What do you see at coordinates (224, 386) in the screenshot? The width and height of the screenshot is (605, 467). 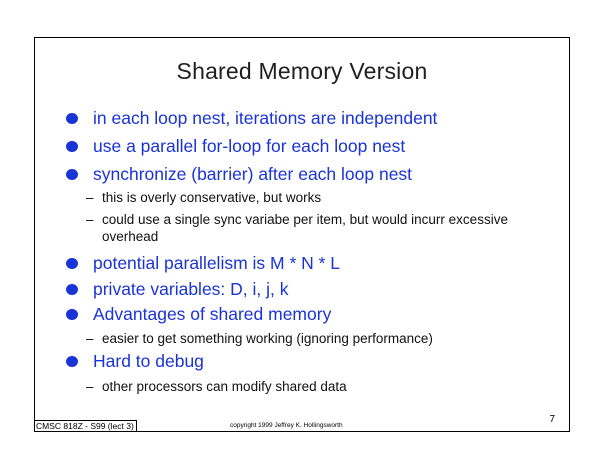 I see `sub-bullet-text: other processors can modify shared data` at bounding box center [224, 386].